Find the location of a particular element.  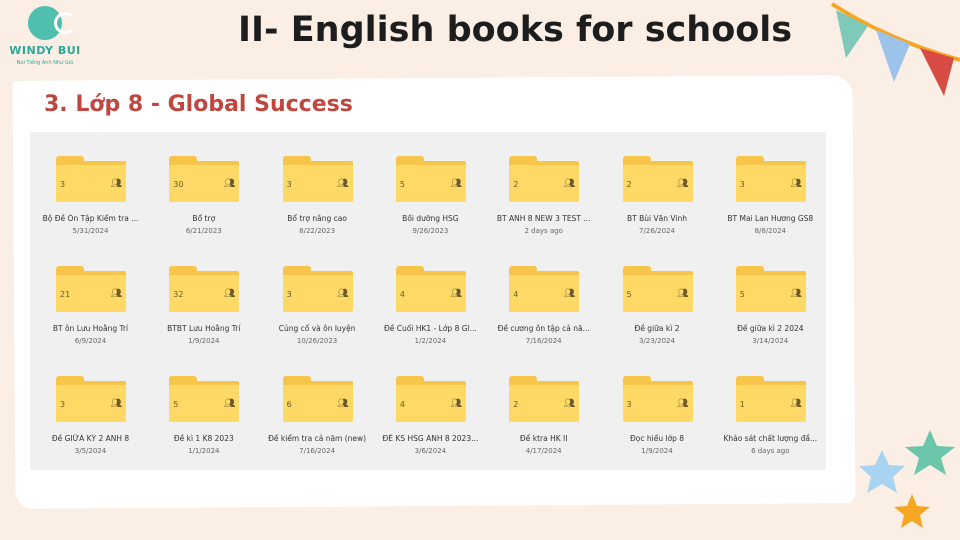

folder-date: 1/1/2024 is located at coordinates (204, 451).